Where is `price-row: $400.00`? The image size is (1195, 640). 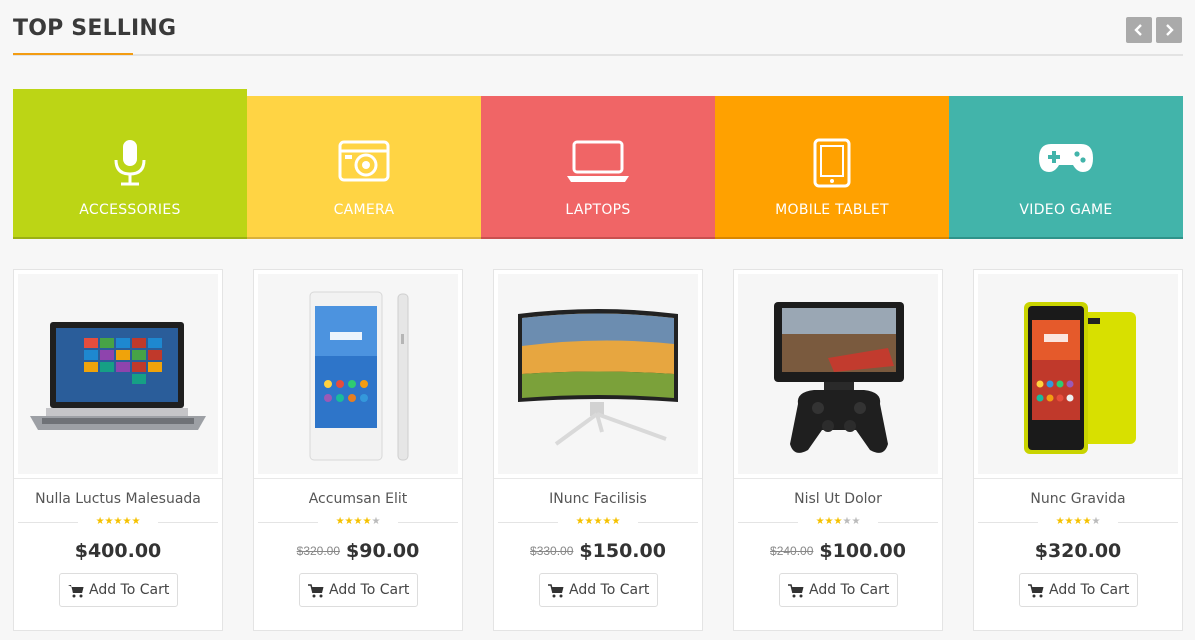 price-row: $400.00 is located at coordinates (118, 551).